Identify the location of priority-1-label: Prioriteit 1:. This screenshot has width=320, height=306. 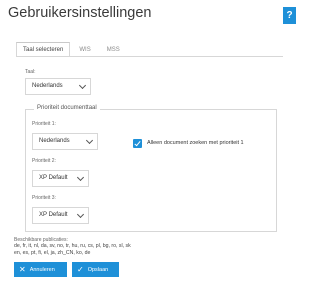
(44, 124).